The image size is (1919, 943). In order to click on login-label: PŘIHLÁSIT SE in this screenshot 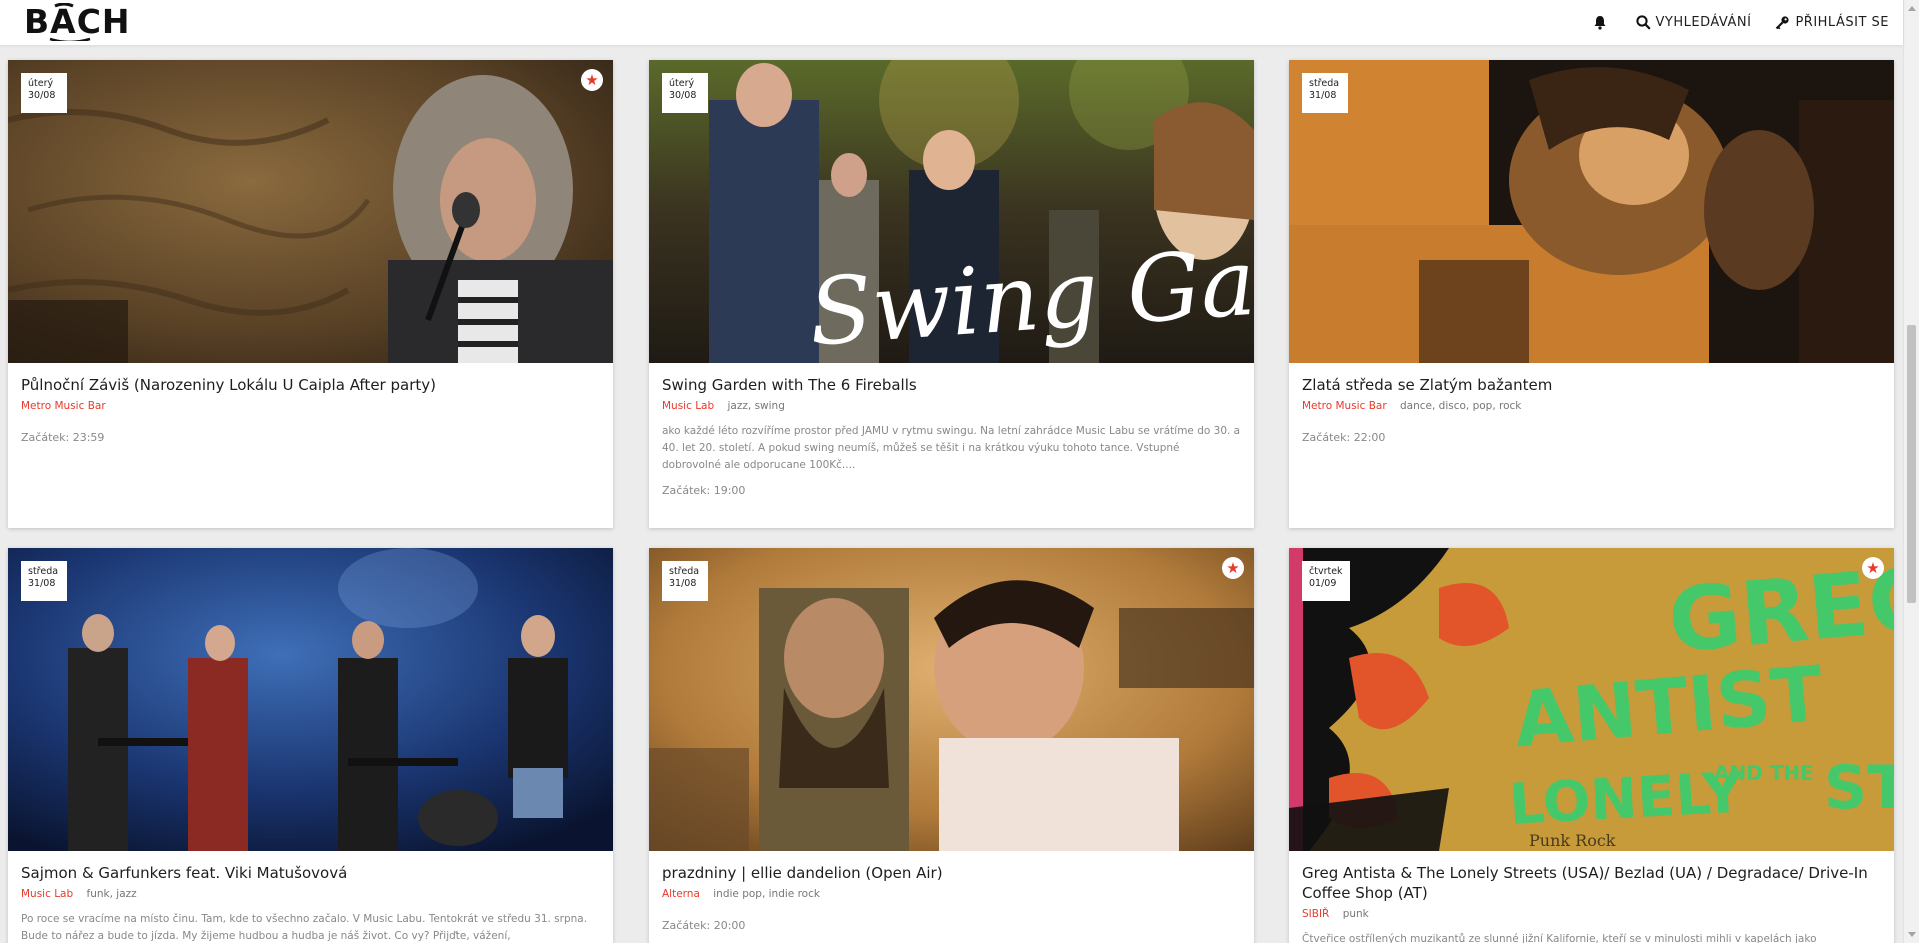, I will do `click(1842, 22)`.